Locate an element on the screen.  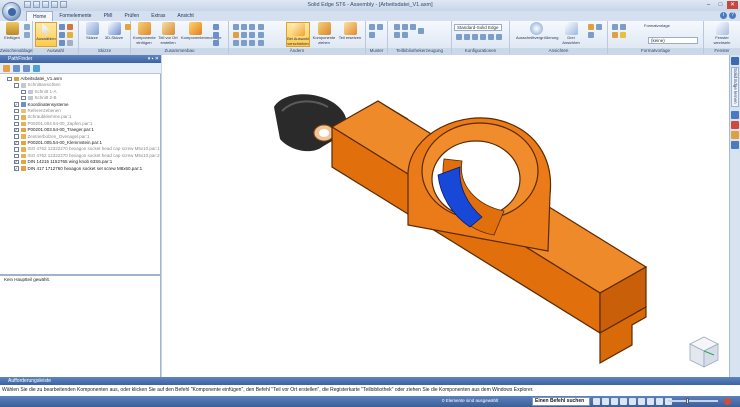
tab-ansicht: Ansicht is located at coordinates (185, 16).